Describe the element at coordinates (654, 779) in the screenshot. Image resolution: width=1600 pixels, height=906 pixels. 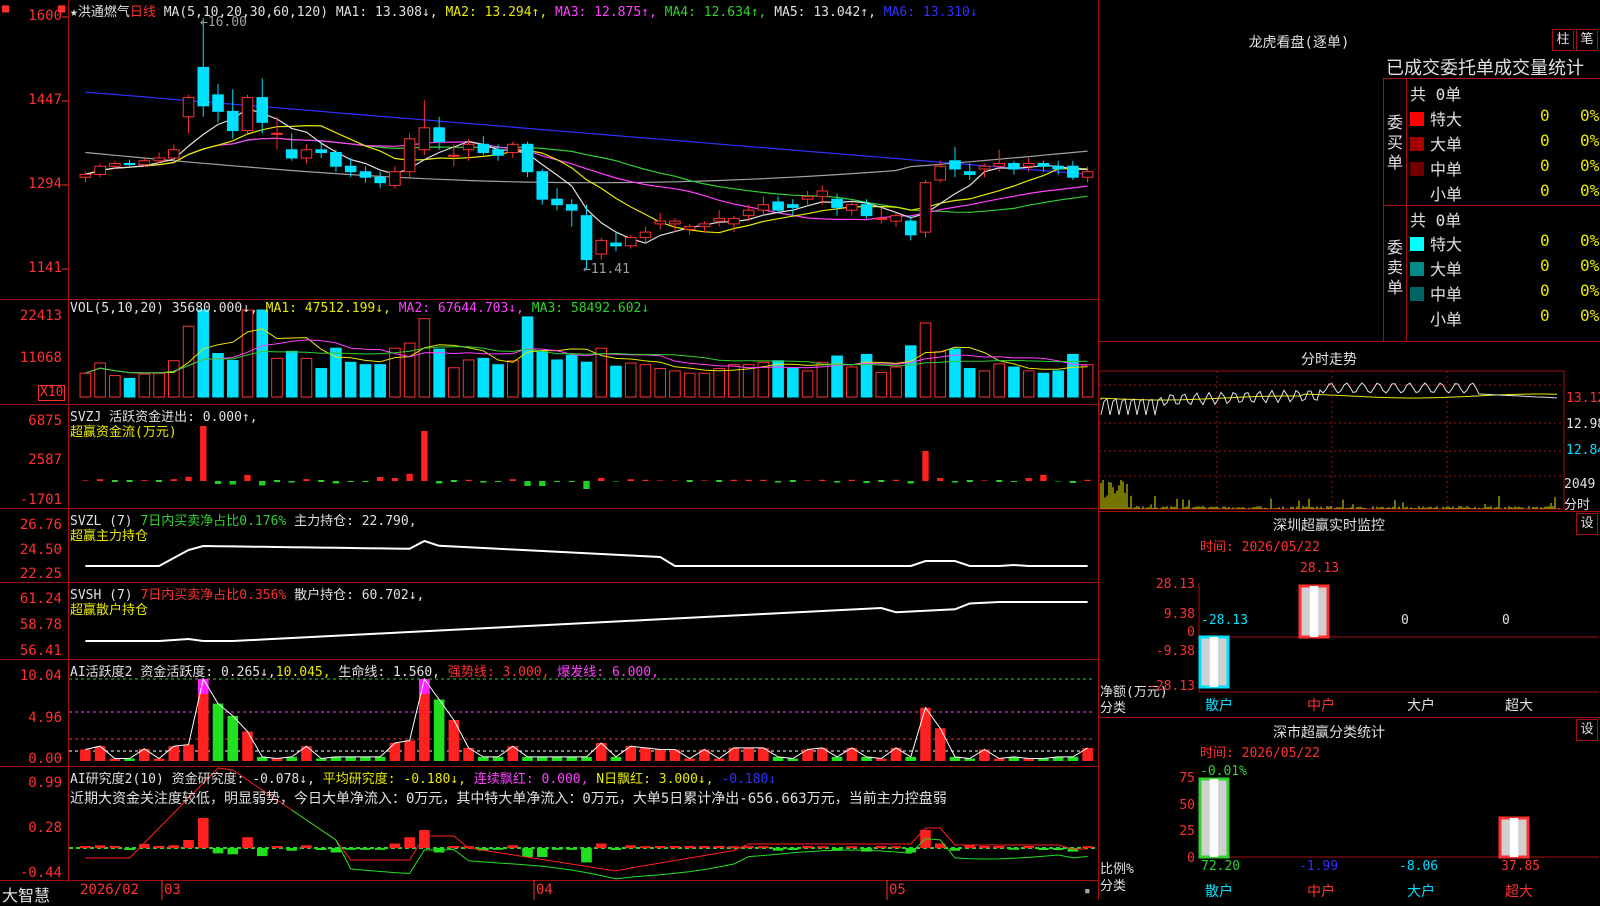
I see `ai2-v4: N日飘红: 3.000↓,` at that location.